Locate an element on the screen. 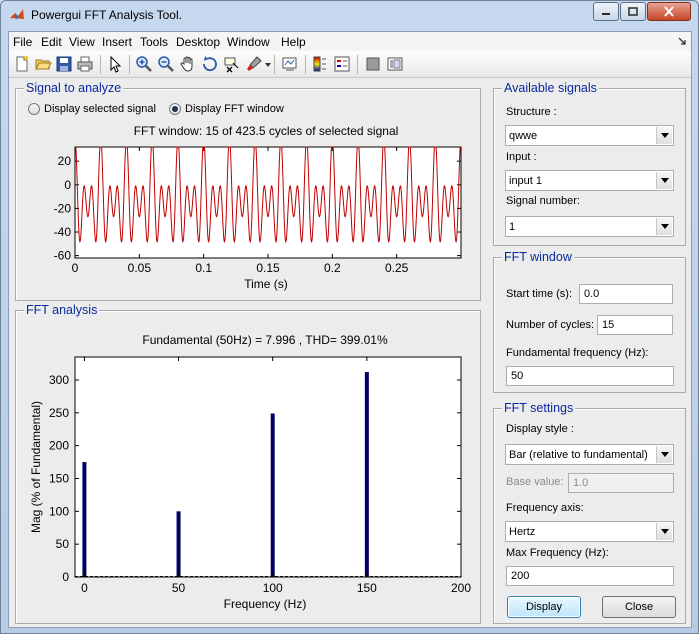 The image size is (699, 634). menu-window: Window is located at coordinates (248, 42).